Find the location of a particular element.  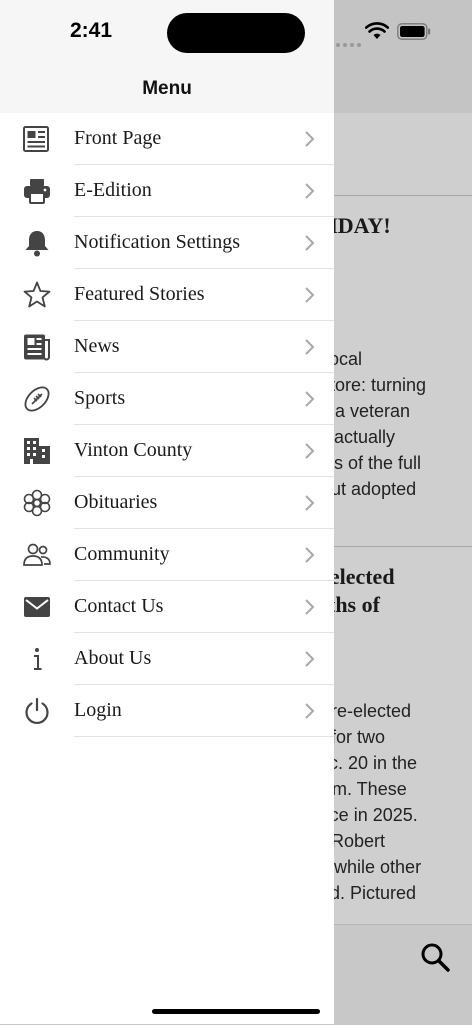

menu-item-sports: Sports is located at coordinates (167, 399).